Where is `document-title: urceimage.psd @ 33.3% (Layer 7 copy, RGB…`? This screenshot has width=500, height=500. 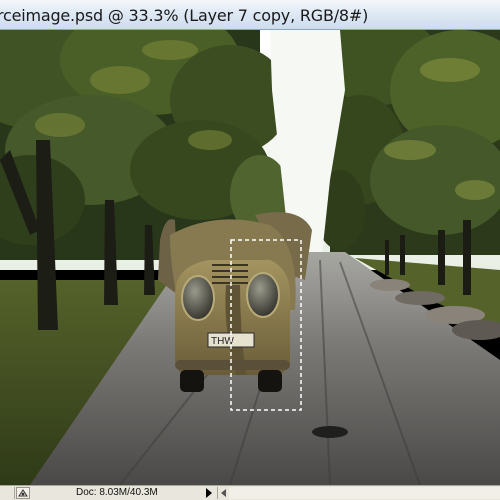 document-title: urceimage.psd @ 33.3% (Layer 7 copy, RGB… is located at coordinates (184, 15).